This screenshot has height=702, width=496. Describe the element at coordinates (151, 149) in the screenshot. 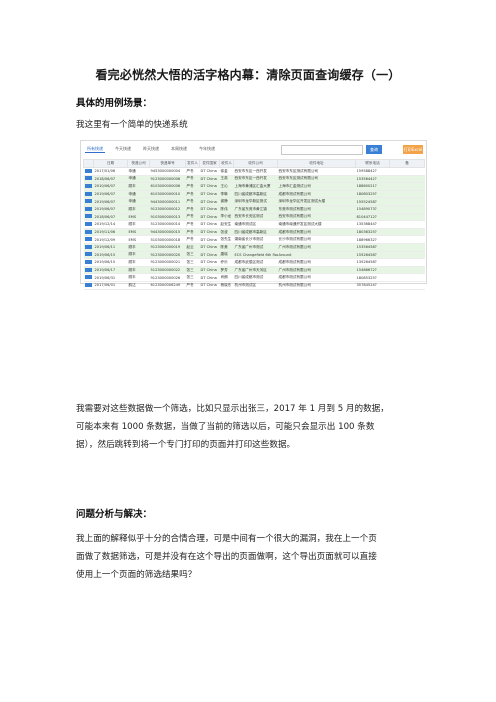

I see `tab-yesterday: 昨天快递` at that location.